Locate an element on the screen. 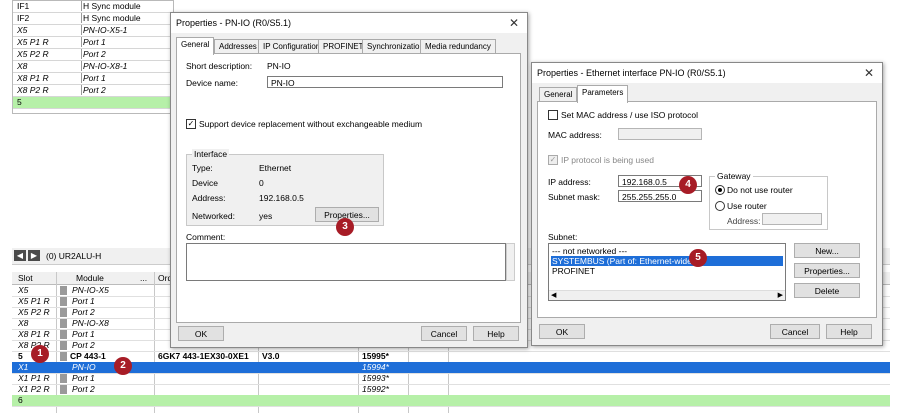  delete-subnet-button: Delete is located at coordinates (827, 290).